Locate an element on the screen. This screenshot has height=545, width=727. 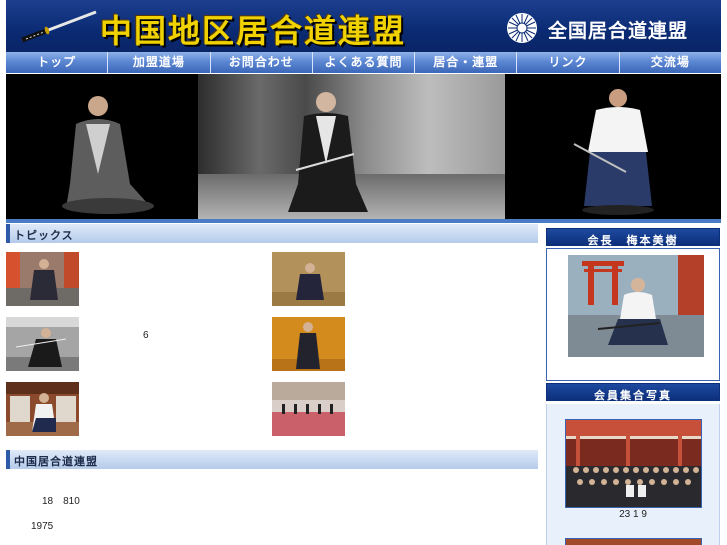
nav-item-member-dojos: 加盟道場 is located at coordinates (159, 62).